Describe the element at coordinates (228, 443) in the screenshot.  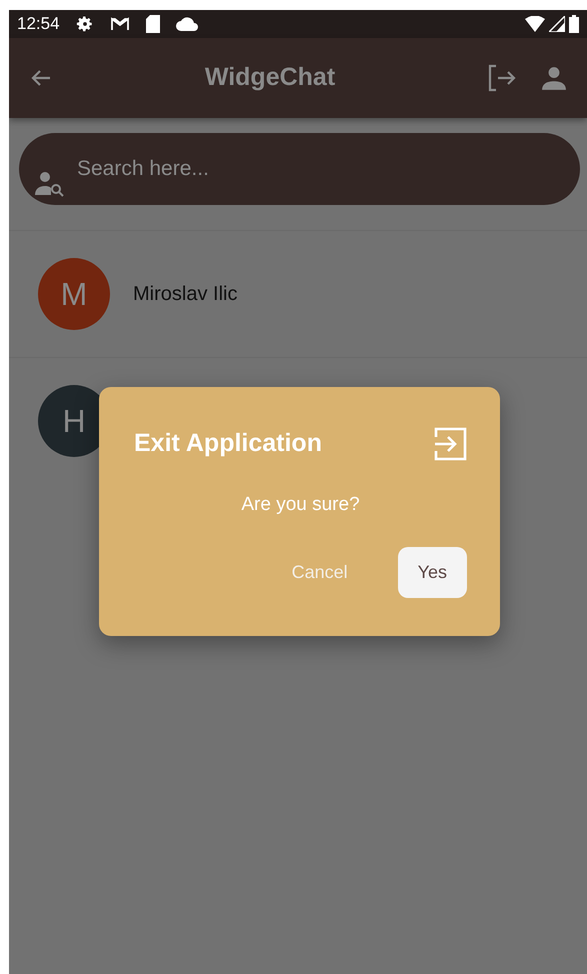
I see `dialog-title: Exit Application` at that location.